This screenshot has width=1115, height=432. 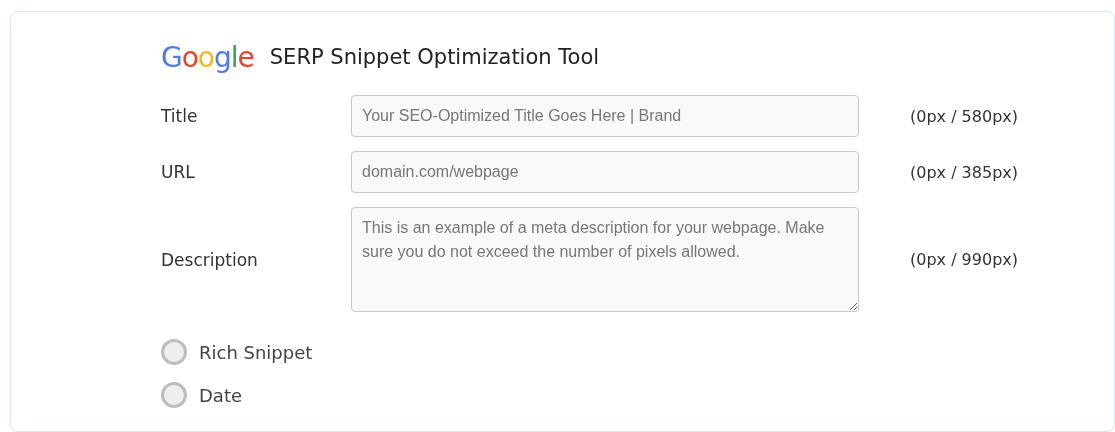 What do you see at coordinates (207, 57) in the screenshot?
I see `google-logo: Google` at bounding box center [207, 57].